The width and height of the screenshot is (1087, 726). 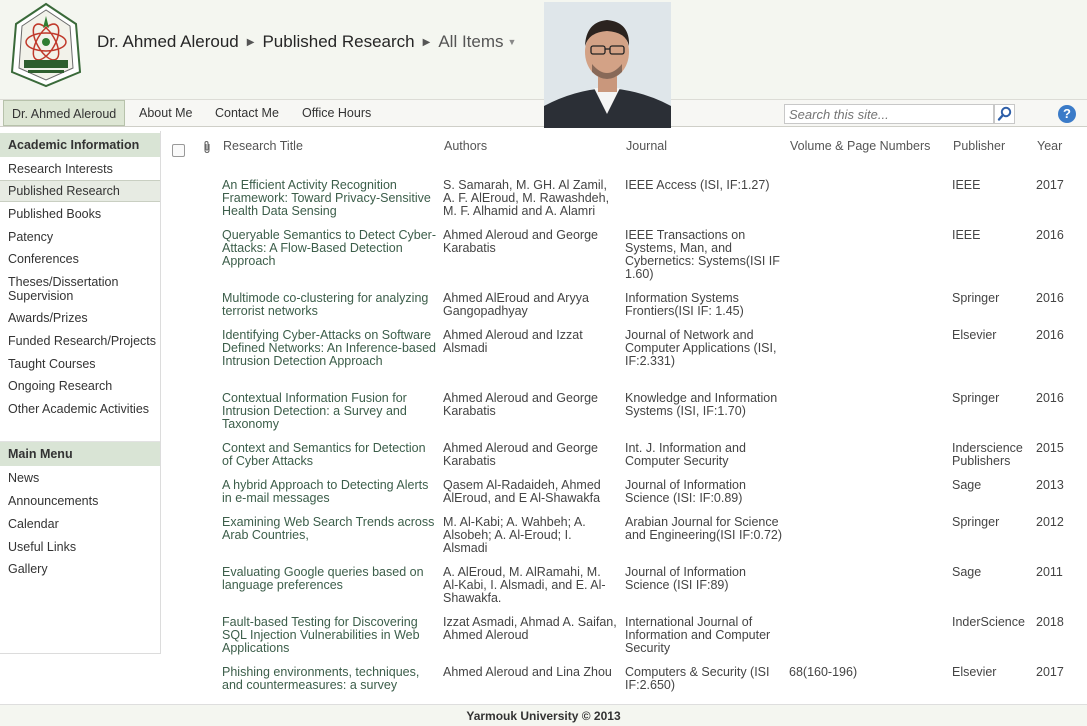 I want to click on search-icon, so click(x=1004, y=113).